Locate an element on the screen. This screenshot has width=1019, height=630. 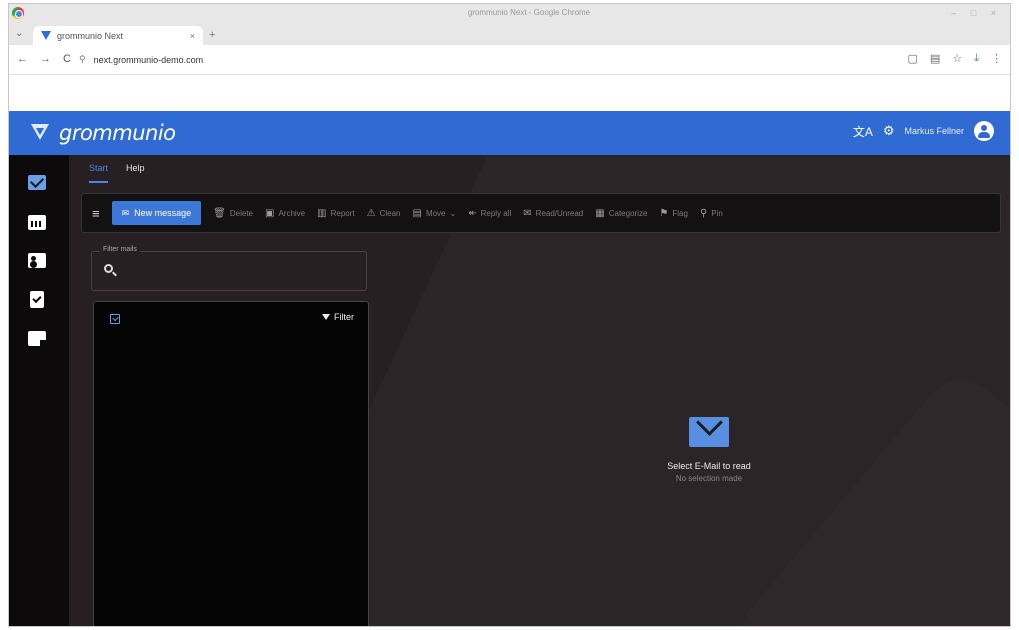
clean-button: ⚠ Clean is located at coordinates (384, 213).